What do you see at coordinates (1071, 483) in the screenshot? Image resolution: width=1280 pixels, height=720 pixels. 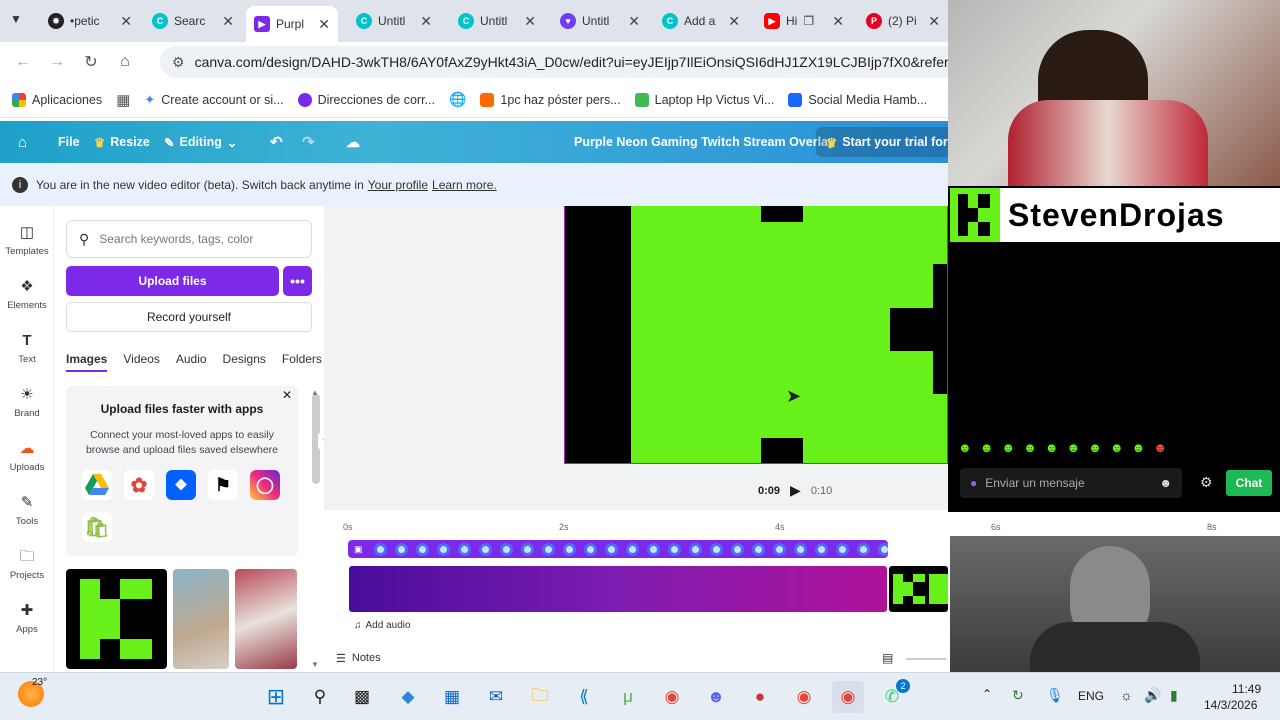 I see `chat-message-input: ● Enviar un mensaje ☻` at bounding box center [1071, 483].